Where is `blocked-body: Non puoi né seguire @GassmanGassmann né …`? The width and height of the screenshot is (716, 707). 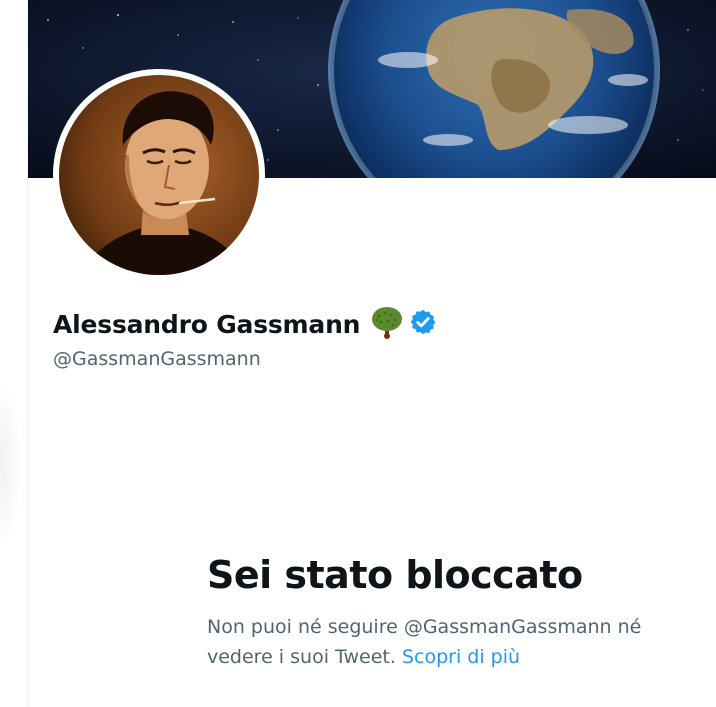
blocked-body: Non puoi né seguire @GassmanGassmann né … is located at coordinates (452, 642).